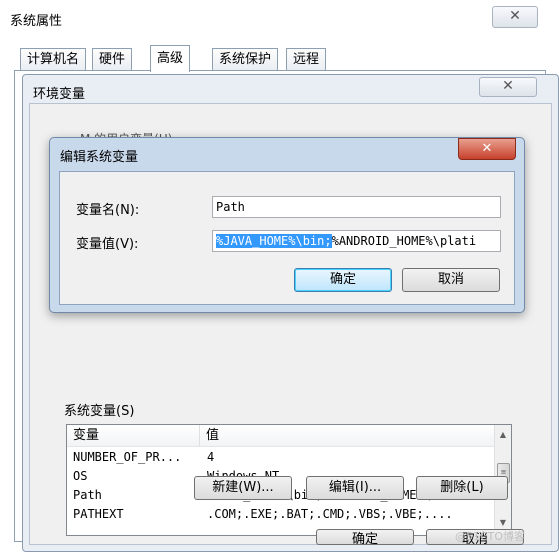 This screenshot has width=559, height=552. I want to click on window-title: 系统属性, so click(36, 21).